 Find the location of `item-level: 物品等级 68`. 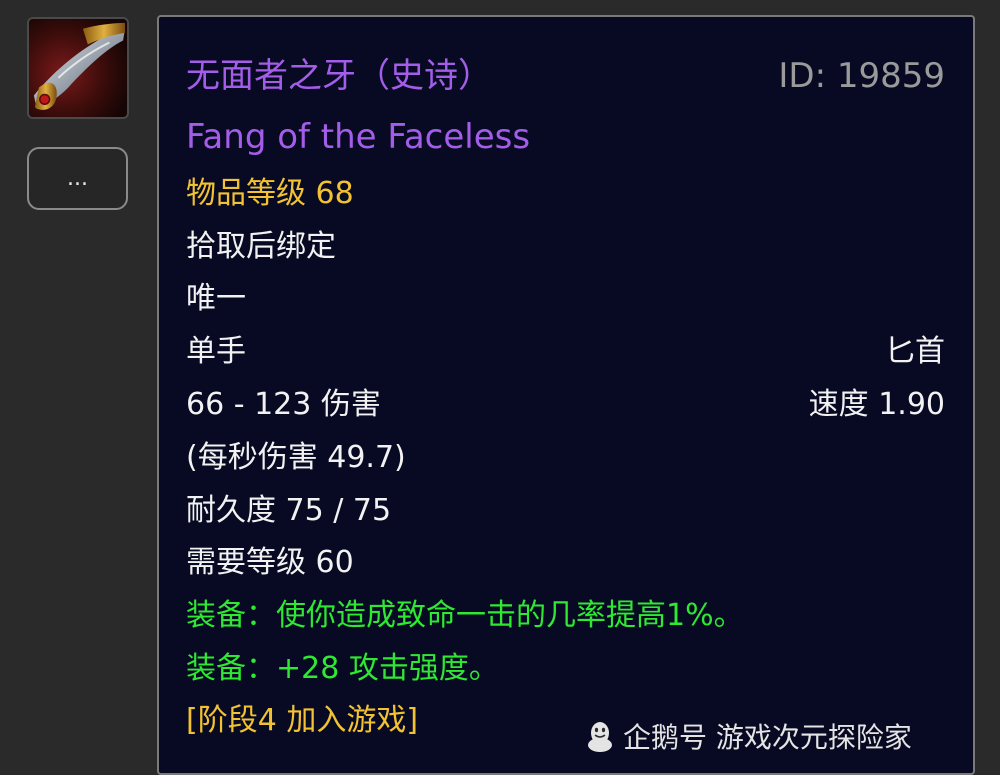

item-level: 物品等级 68 is located at coordinates (270, 193).